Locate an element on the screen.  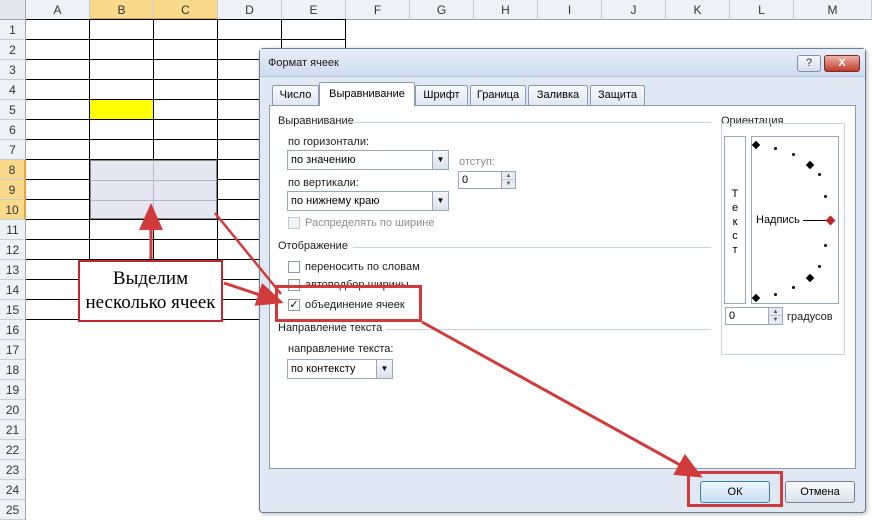
annotation-callout: Выделим несколько ячеек is located at coordinates (150, 291).